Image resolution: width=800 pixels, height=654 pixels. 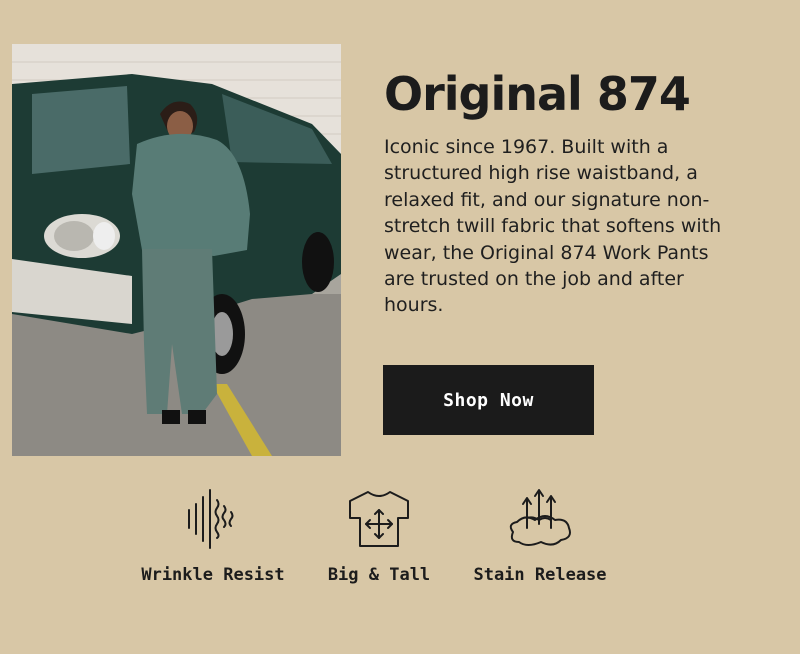 What do you see at coordinates (540, 575) in the screenshot?
I see `feature-label-stain-release: Stain Release` at bounding box center [540, 575].